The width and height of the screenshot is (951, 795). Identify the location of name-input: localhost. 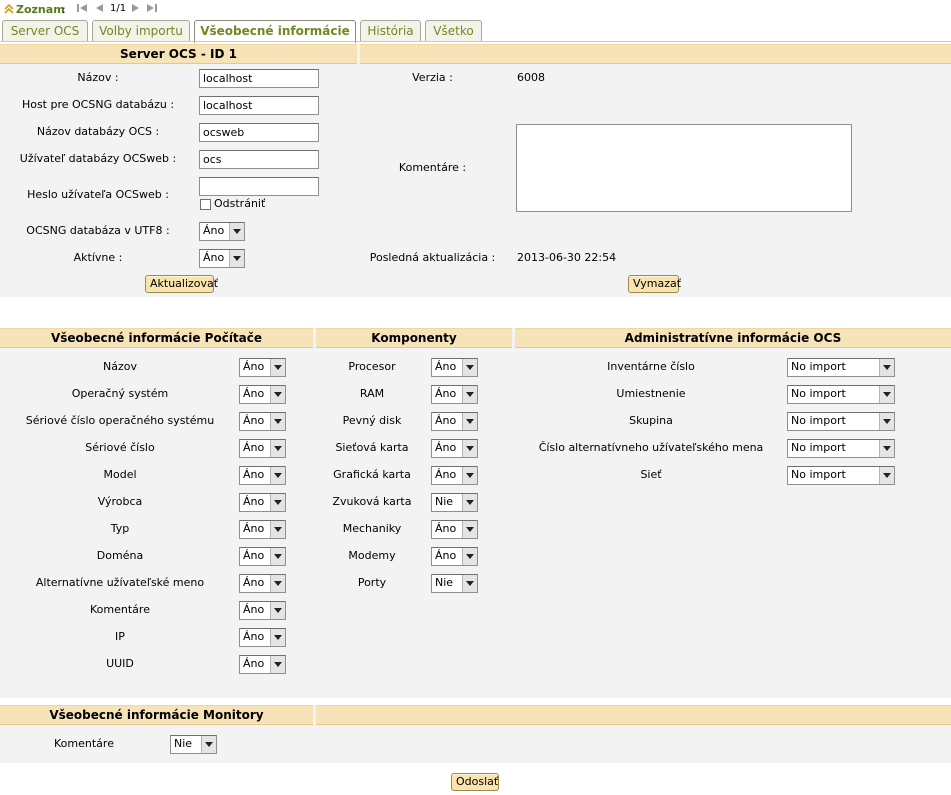
(259, 78).